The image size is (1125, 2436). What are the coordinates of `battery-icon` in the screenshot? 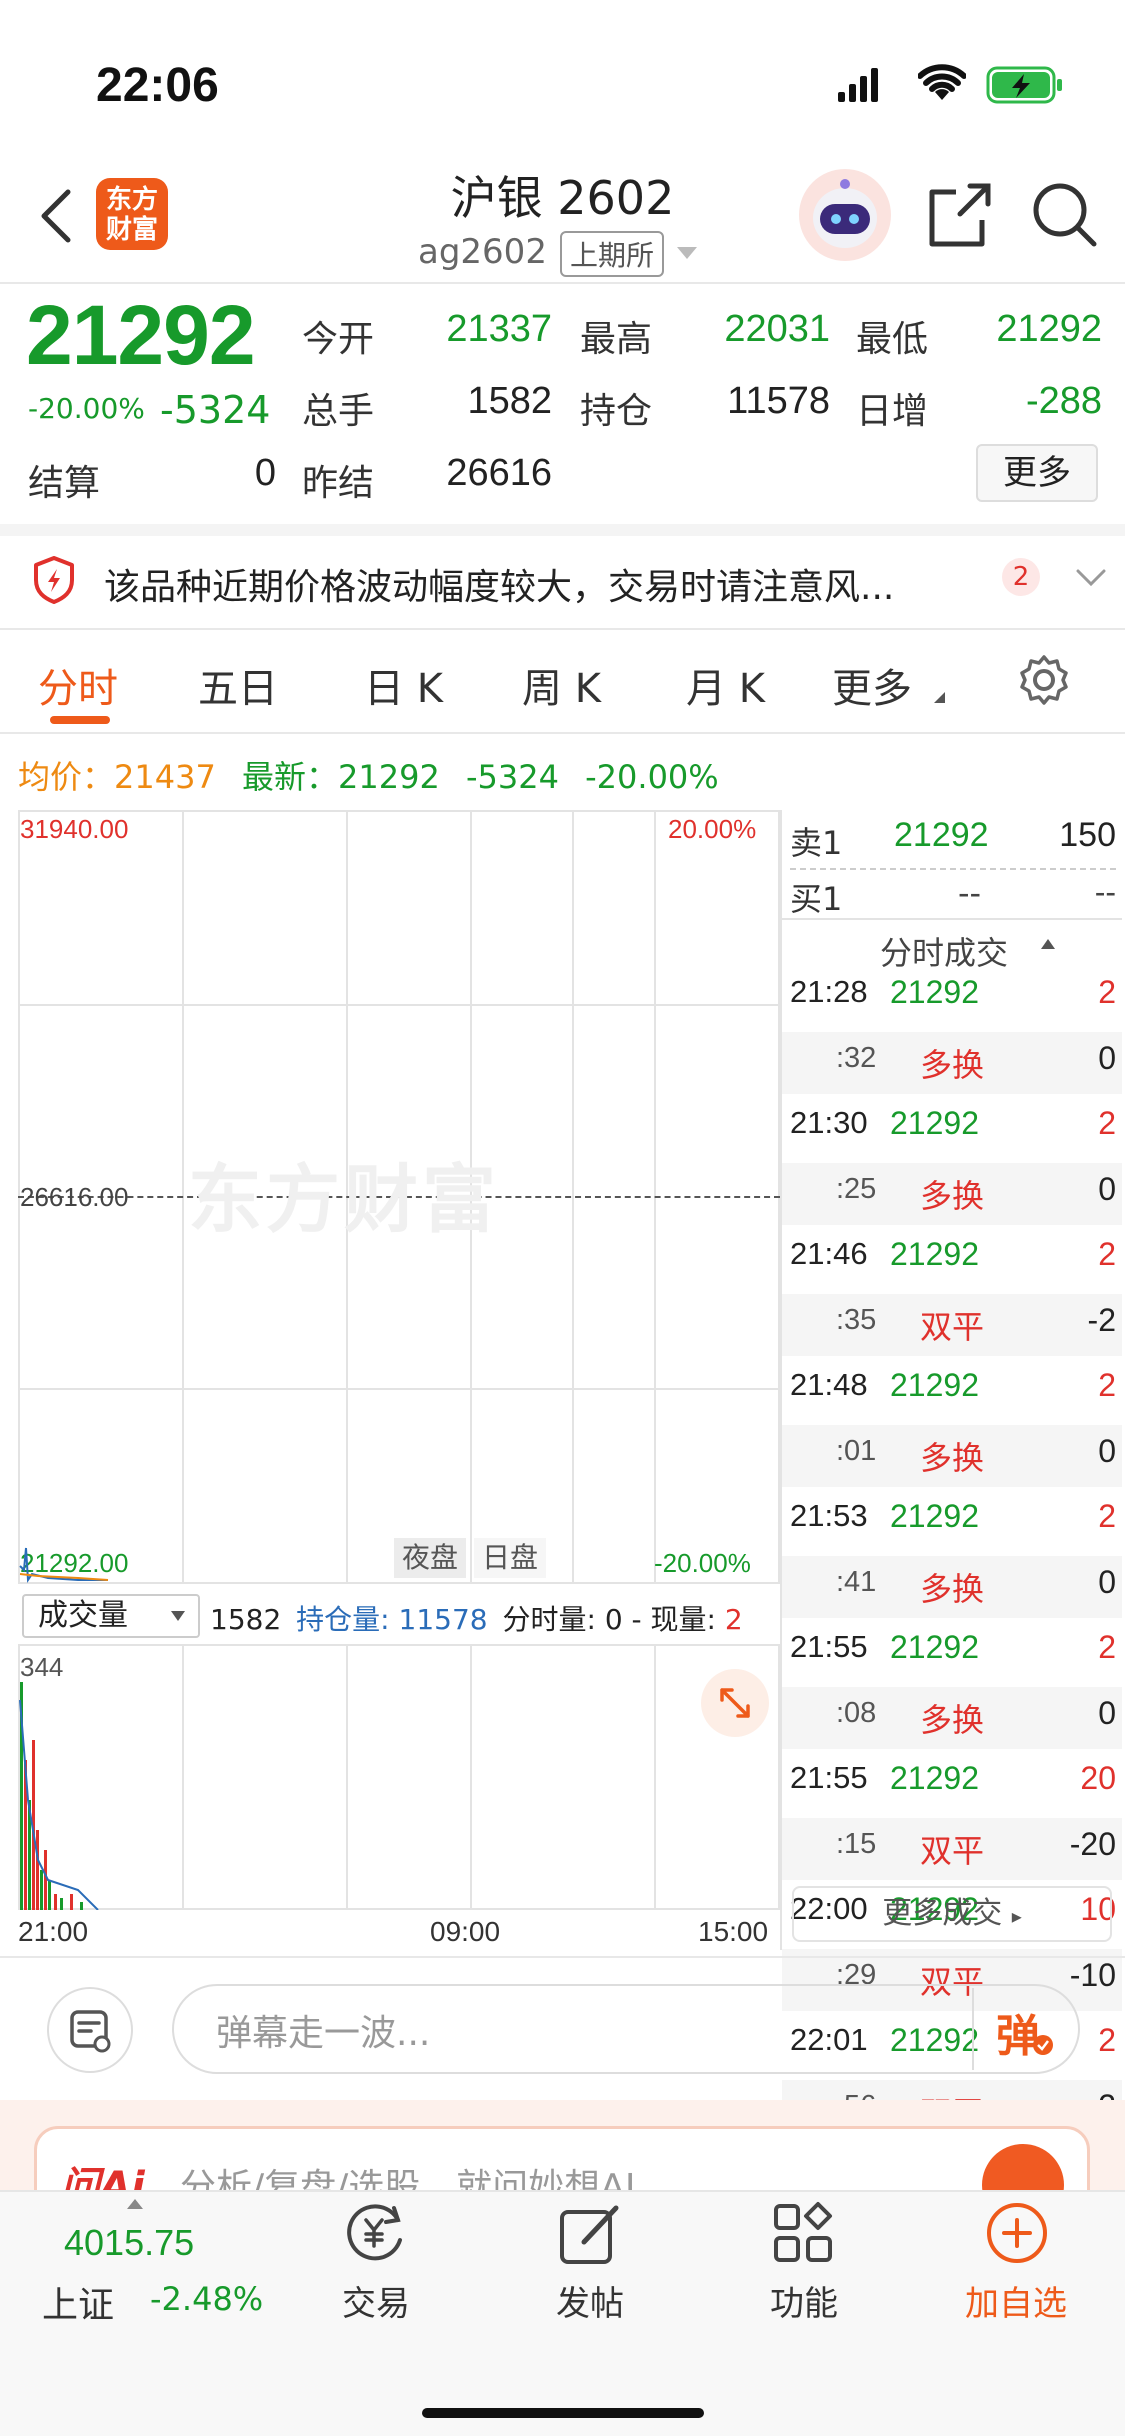 It's located at (1024, 85).